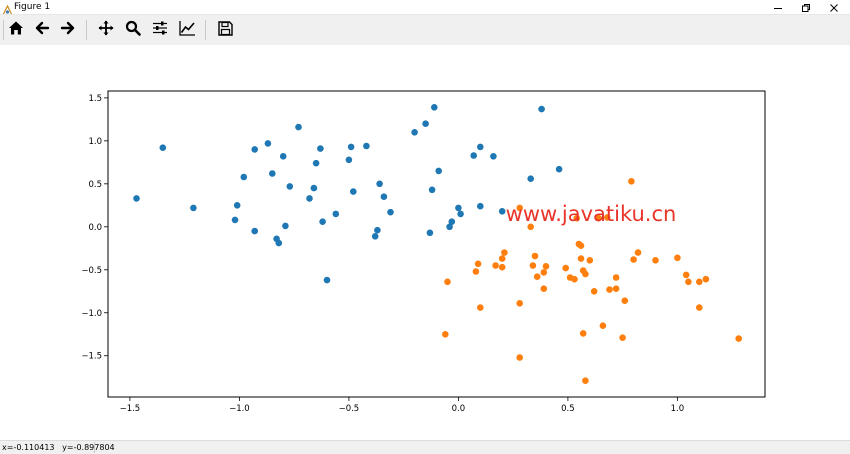 The width and height of the screenshot is (850, 454). I want to click on x-tick-label: 0.5, so click(568, 409).